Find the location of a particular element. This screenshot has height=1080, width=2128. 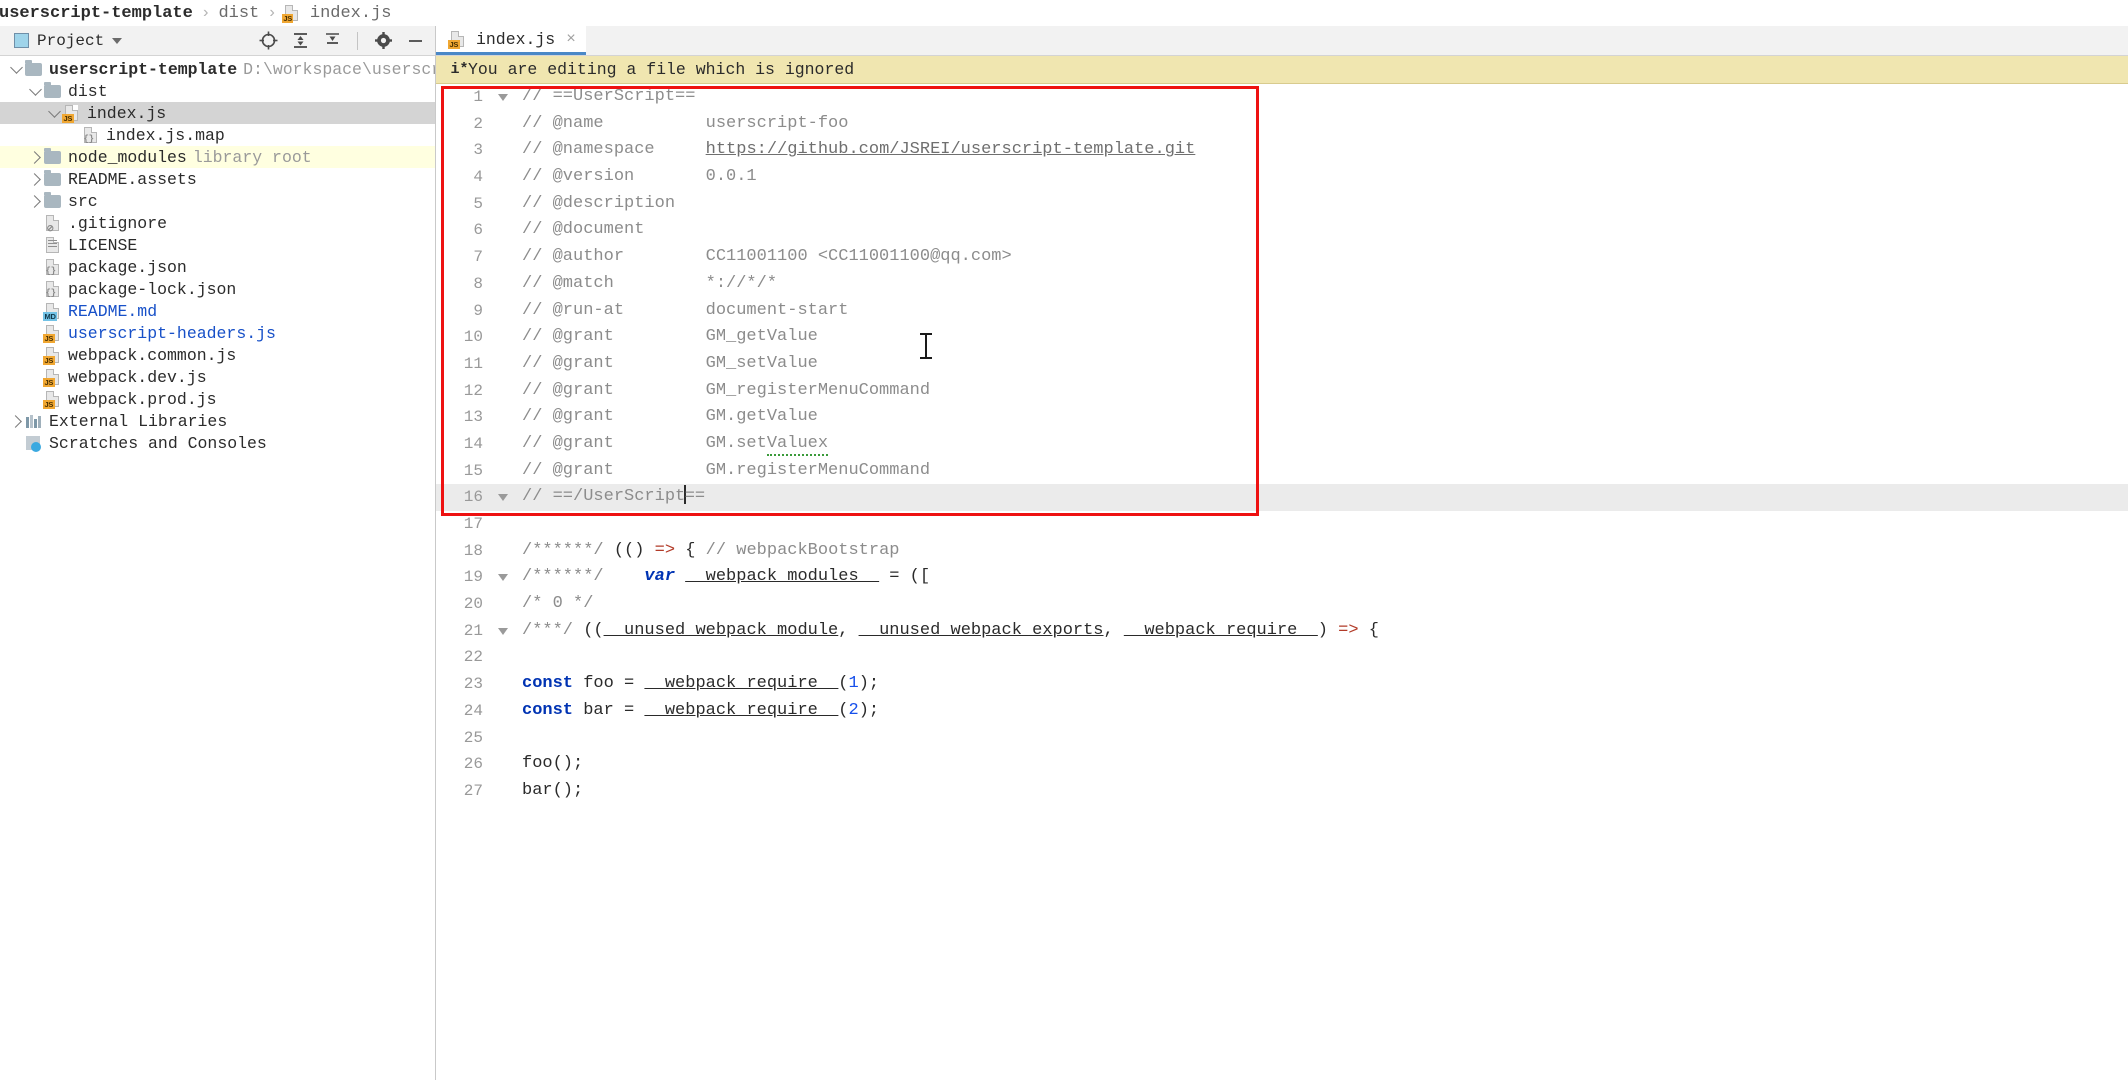

code-line: 12 // @grant GM_registerMenuCommand is located at coordinates (1282, 391).